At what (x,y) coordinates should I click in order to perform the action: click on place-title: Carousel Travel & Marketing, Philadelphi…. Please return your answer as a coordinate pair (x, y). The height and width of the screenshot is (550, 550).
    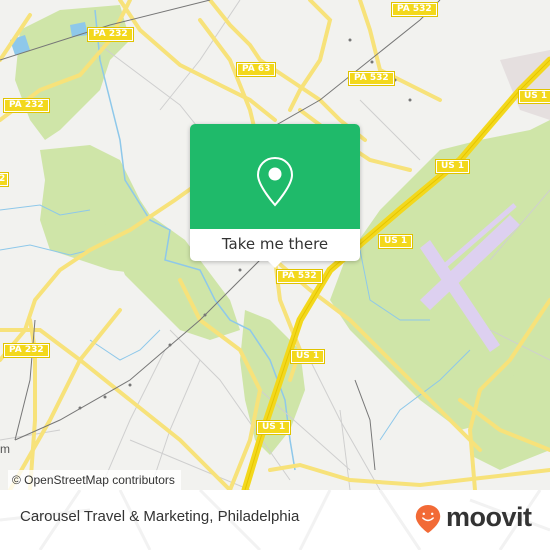
    Looking at the image, I should click on (160, 516).